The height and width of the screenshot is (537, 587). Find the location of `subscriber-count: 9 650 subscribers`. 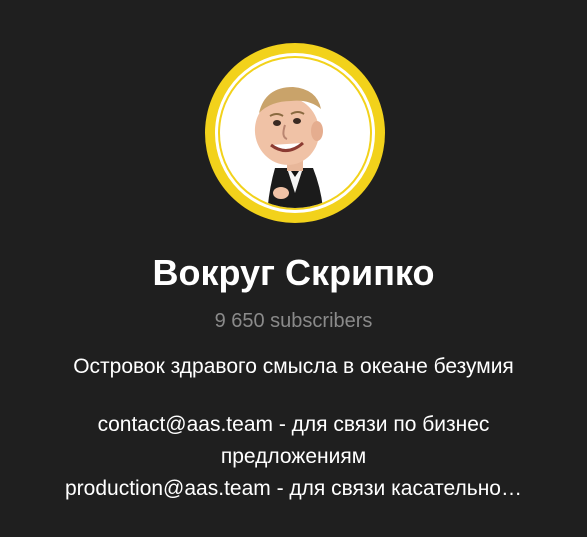

subscriber-count: 9 650 subscribers is located at coordinates (293, 321).